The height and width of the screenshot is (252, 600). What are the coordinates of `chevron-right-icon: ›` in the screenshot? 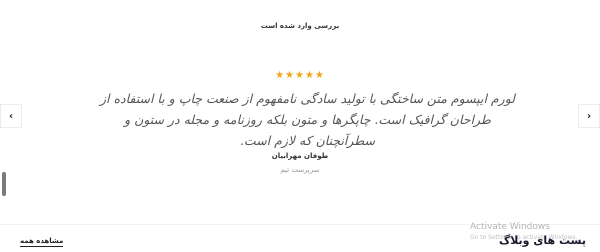 It's located at (589, 116).